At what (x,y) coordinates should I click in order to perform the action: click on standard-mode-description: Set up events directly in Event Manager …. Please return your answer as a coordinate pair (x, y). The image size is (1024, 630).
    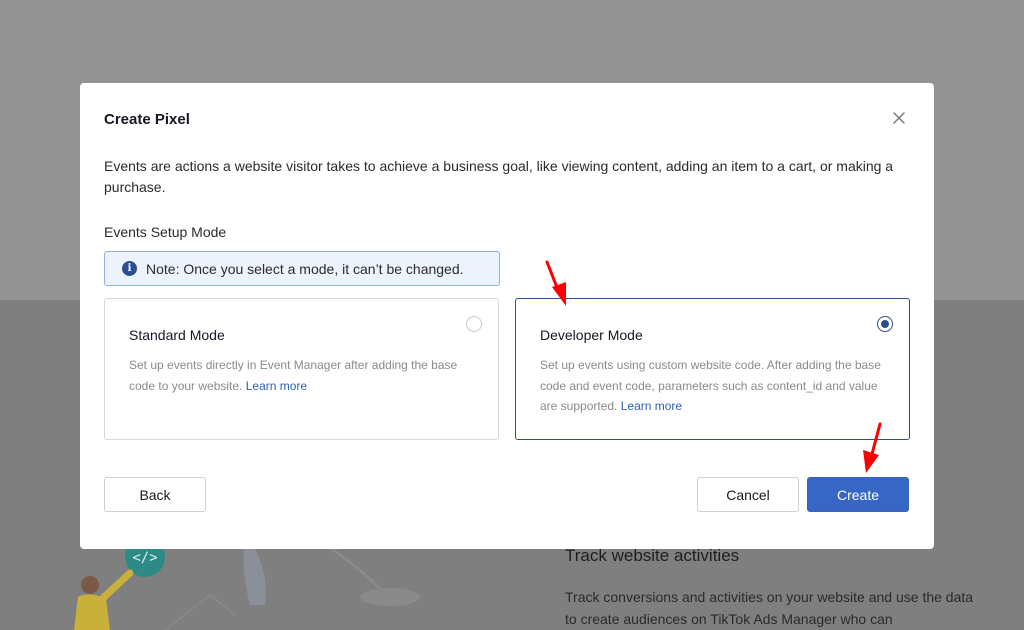
    Looking at the image, I should click on (304, 375).